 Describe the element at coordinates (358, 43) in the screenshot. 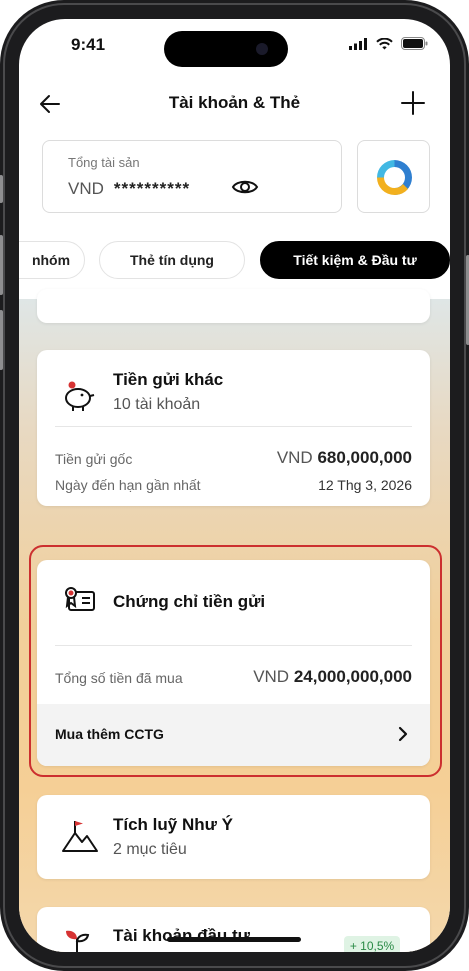

I see `signal-icon` at that location.